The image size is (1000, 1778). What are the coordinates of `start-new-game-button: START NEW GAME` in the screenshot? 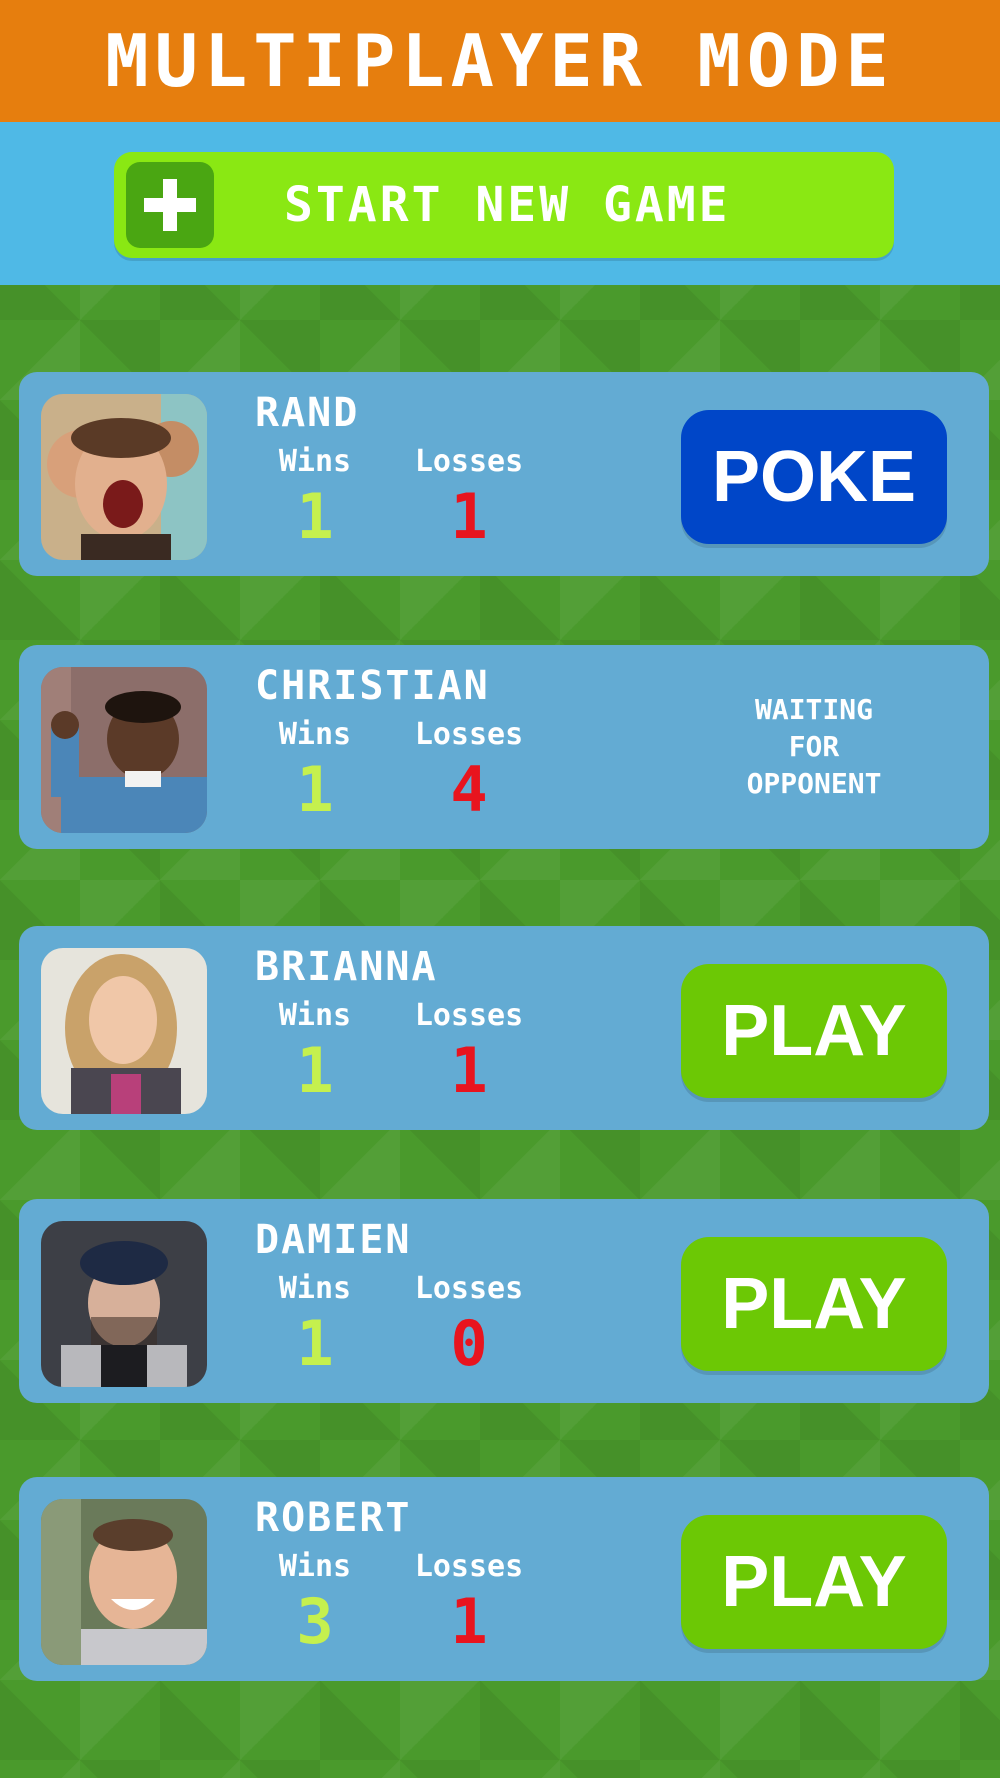 It's located at (504, 205).